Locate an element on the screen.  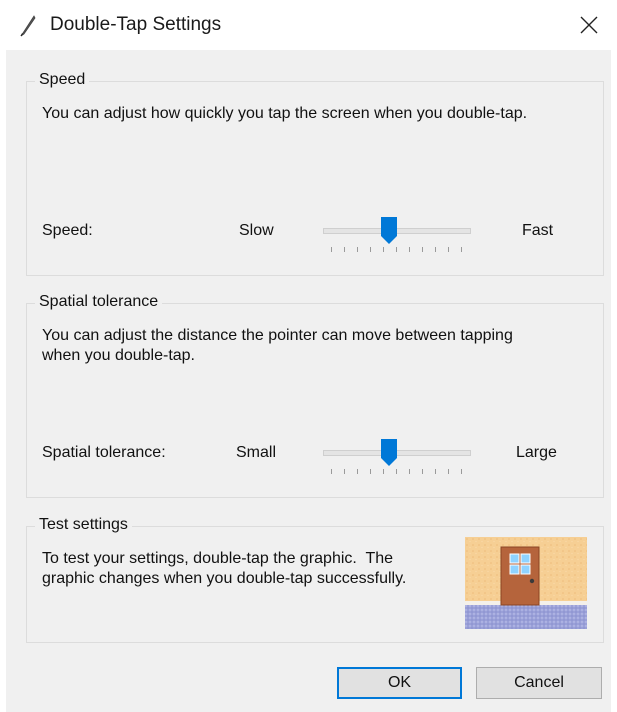
spatial-tolerance-row-label: Spatial tolerance: is located at coordinates (104, 452).